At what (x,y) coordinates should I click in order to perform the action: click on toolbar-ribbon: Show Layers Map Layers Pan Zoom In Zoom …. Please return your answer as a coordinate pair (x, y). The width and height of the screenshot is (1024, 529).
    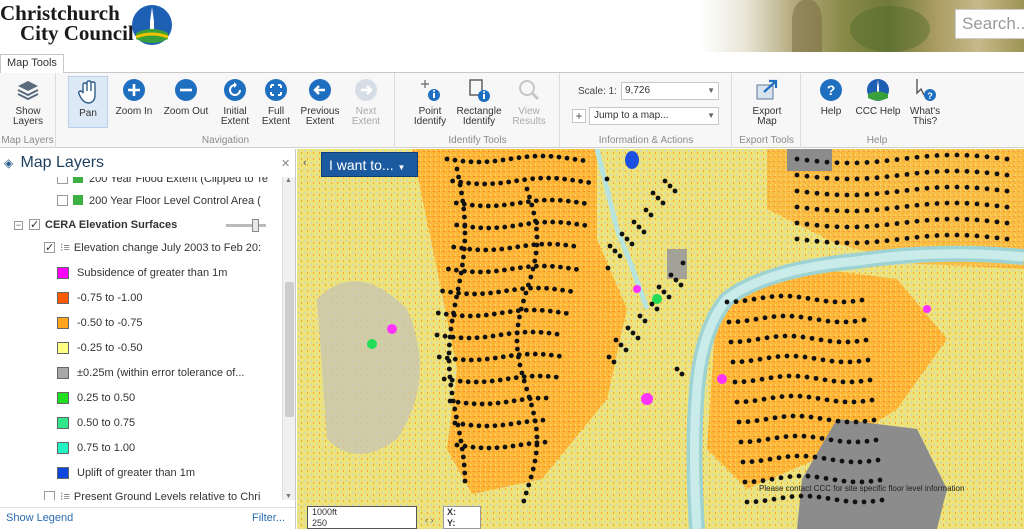
    Looking at the image, I should click on (512, 110).